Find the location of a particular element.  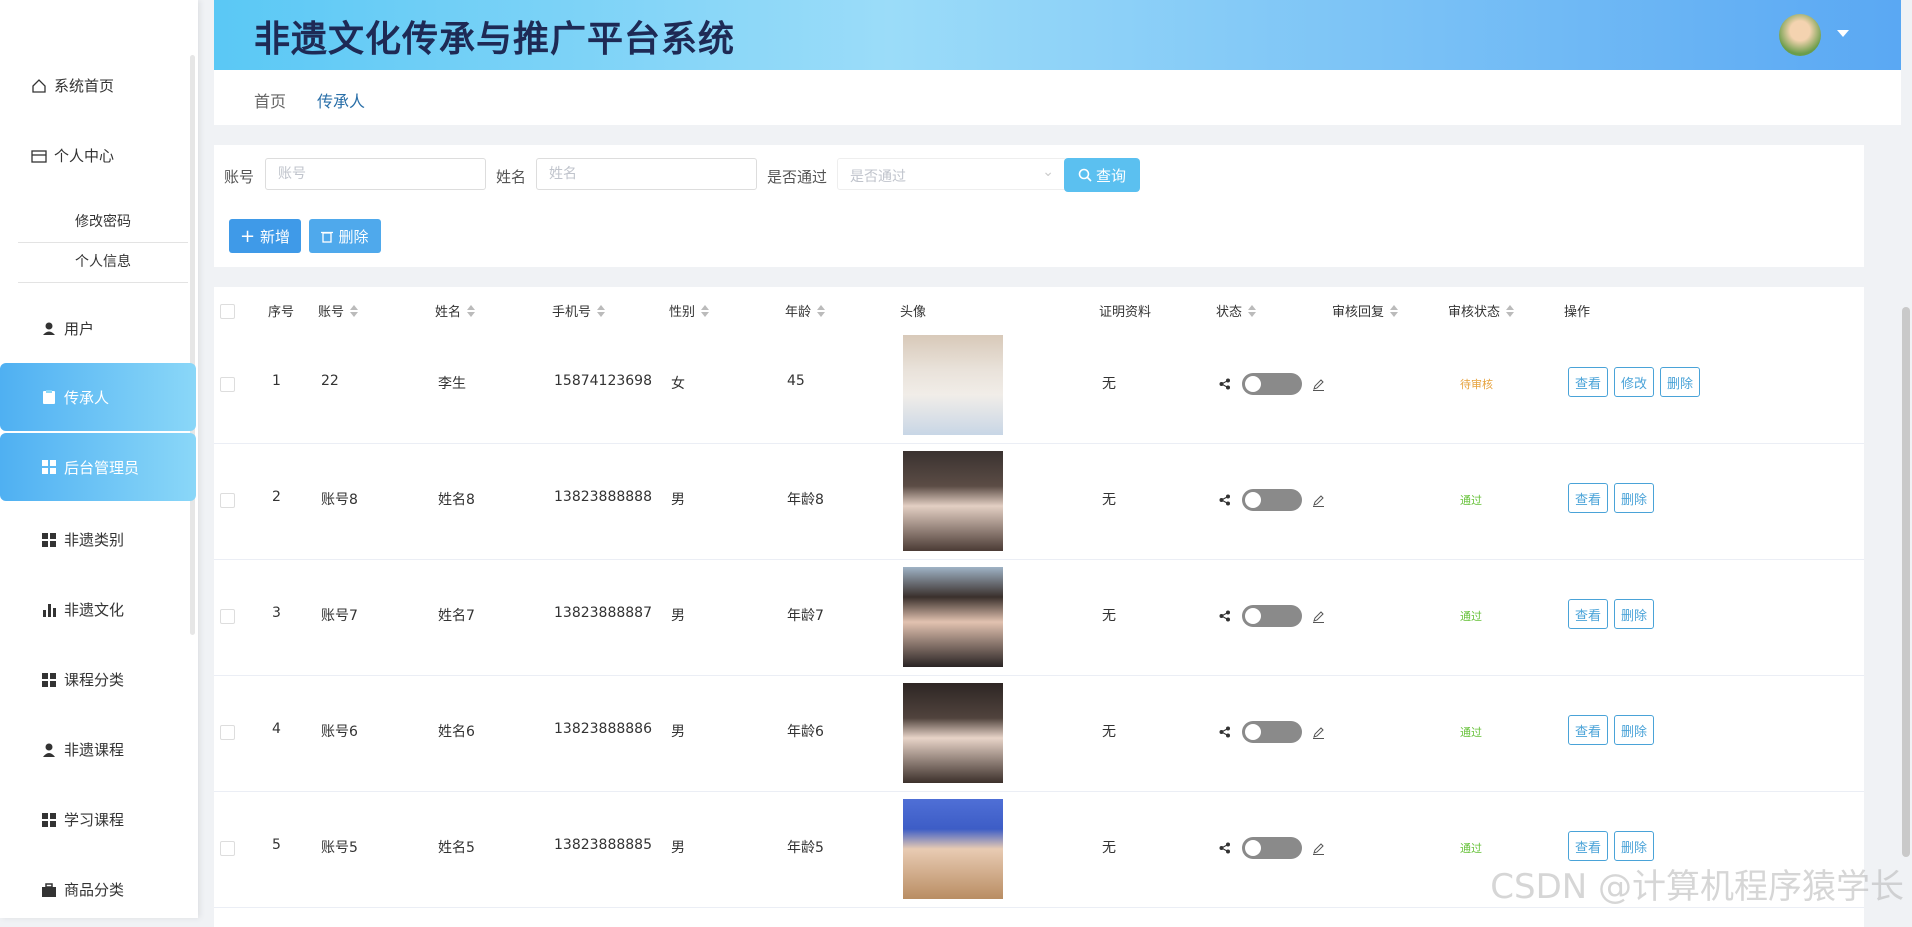

search-panel: 账号 姓名 是否通过 是否通过 ⌄ 查询 + 新增 删除 is located at coordinates (1039, 206).